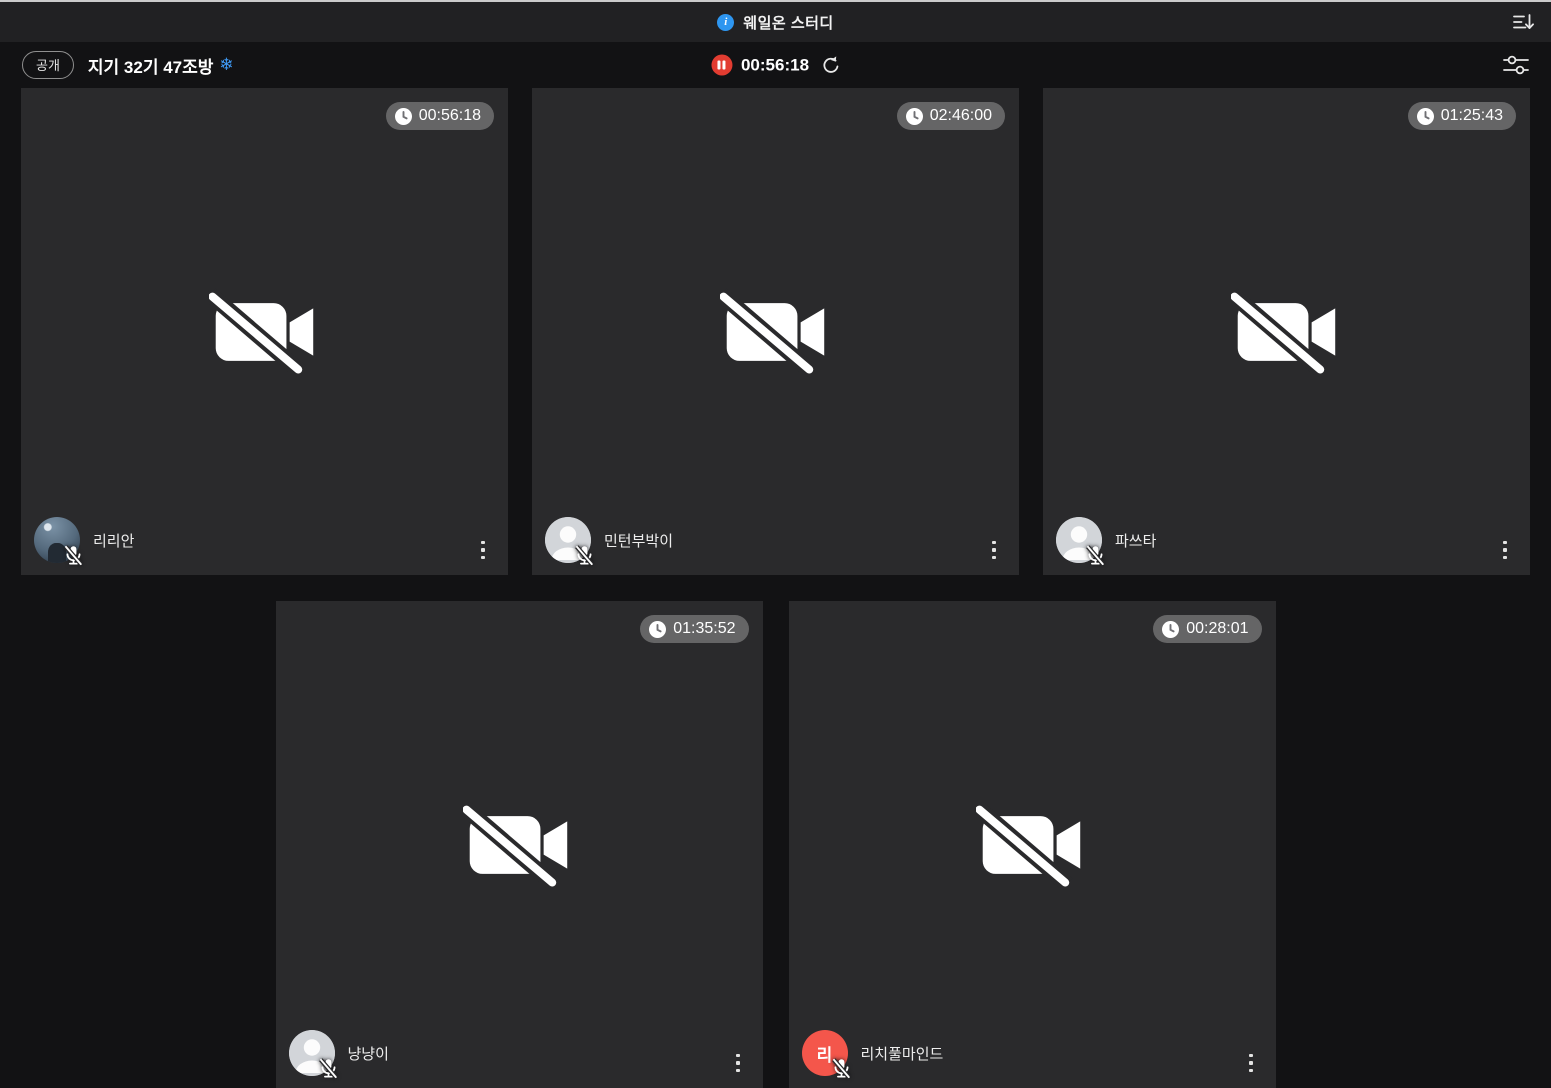 The height and width of the screenshot is (1088, 1551). I want to click on snowflake-icon: ❄, so click(226, 64).